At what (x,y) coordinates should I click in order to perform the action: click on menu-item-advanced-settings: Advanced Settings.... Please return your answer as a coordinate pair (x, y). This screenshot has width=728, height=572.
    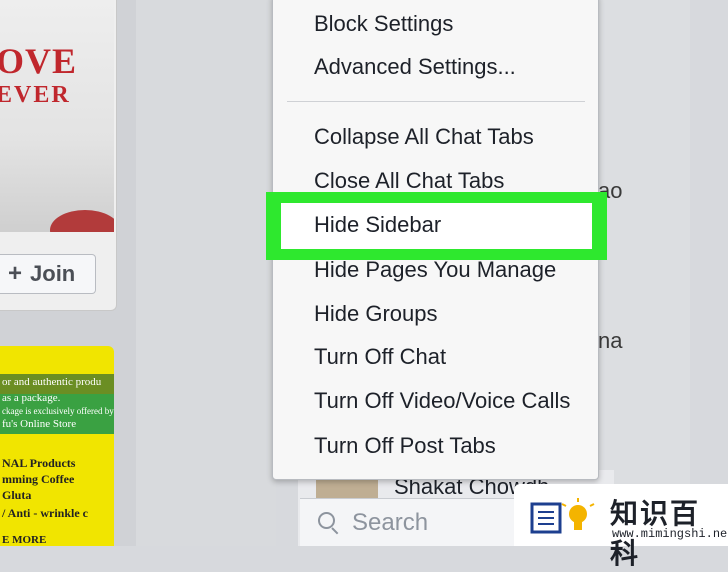
    Looking at the image, I should click on (415, 67).